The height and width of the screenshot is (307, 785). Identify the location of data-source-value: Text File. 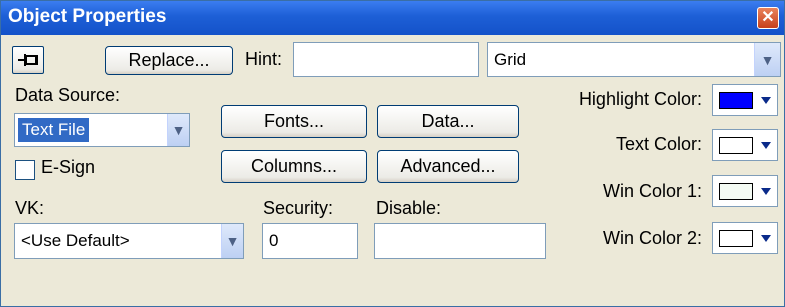
(54, 130).